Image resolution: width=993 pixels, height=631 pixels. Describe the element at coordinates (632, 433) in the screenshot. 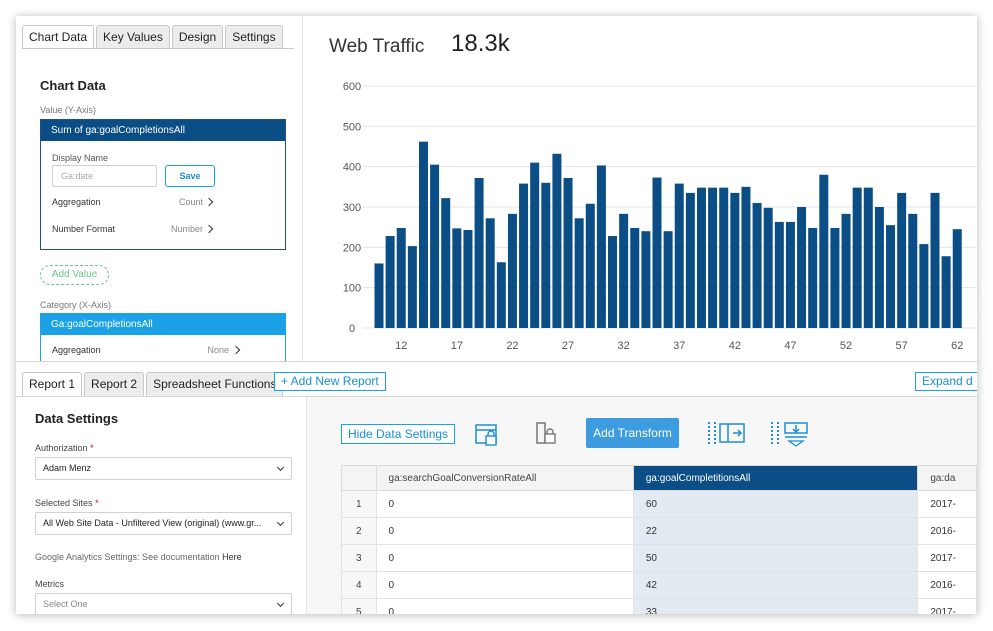

I see `add-transform-button: Add Transform` at that location.